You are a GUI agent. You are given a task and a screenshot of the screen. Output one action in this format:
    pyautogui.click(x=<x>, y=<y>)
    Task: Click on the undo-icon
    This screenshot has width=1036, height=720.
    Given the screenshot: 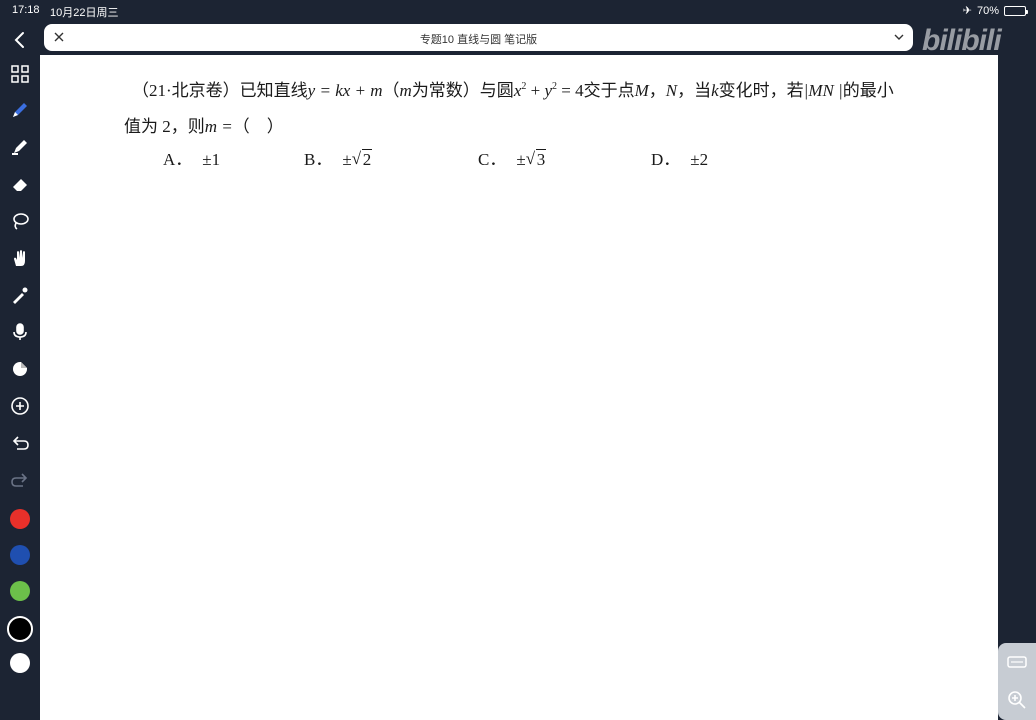 What is the action you would take?
    pyautogui.click(x=20, y=443)
    